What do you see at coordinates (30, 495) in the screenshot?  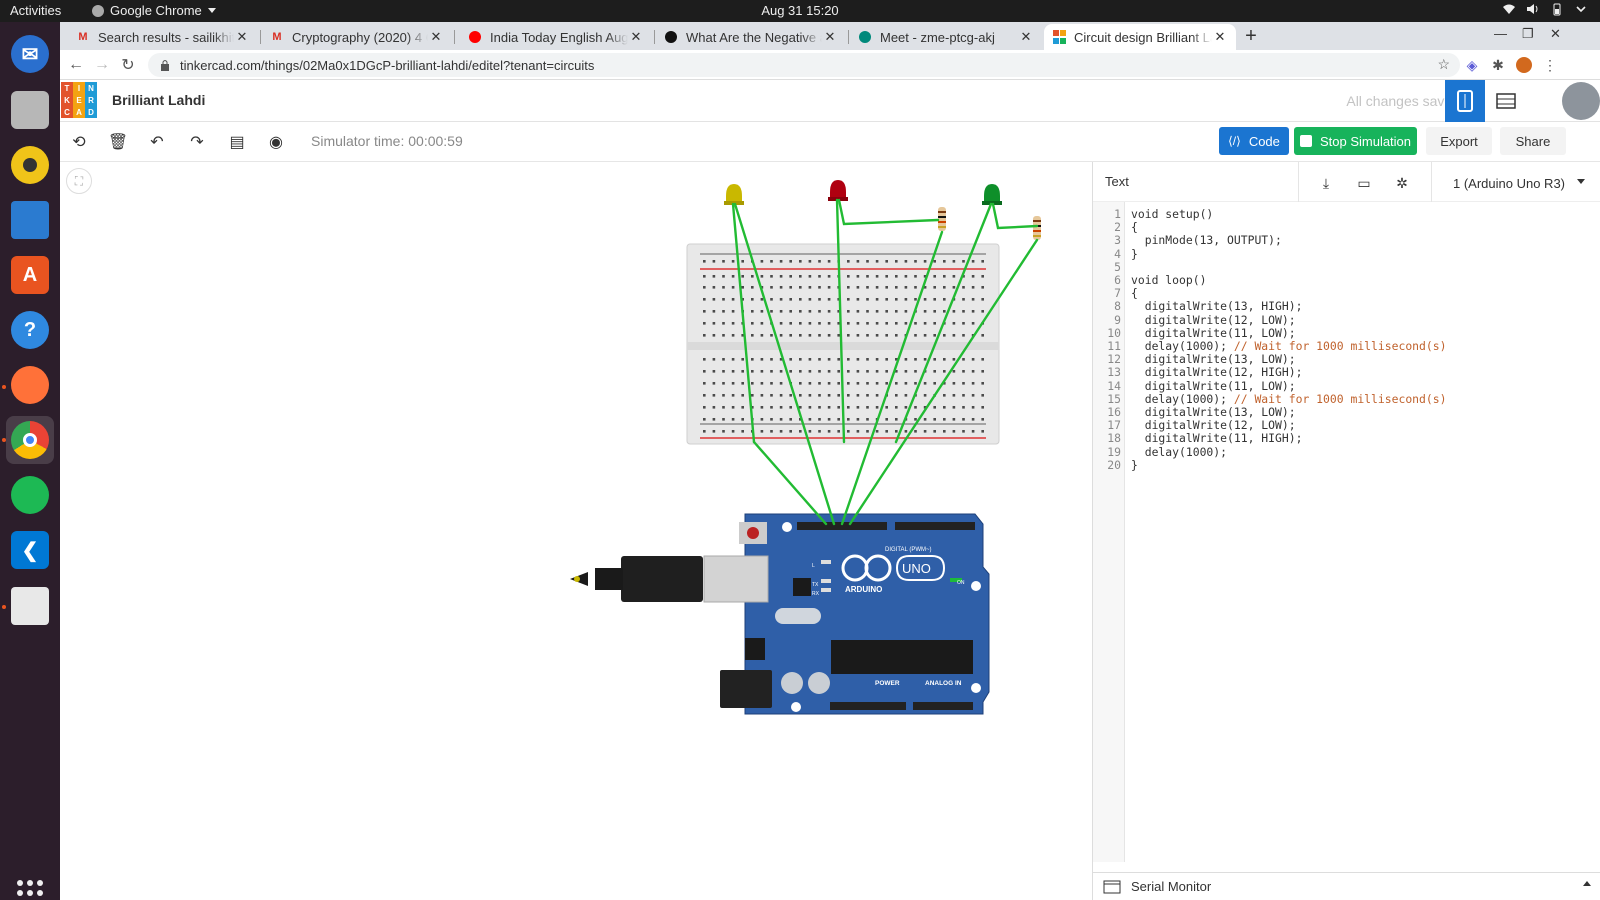 I see `spotify-launcher` at bounding box center [30, 495].